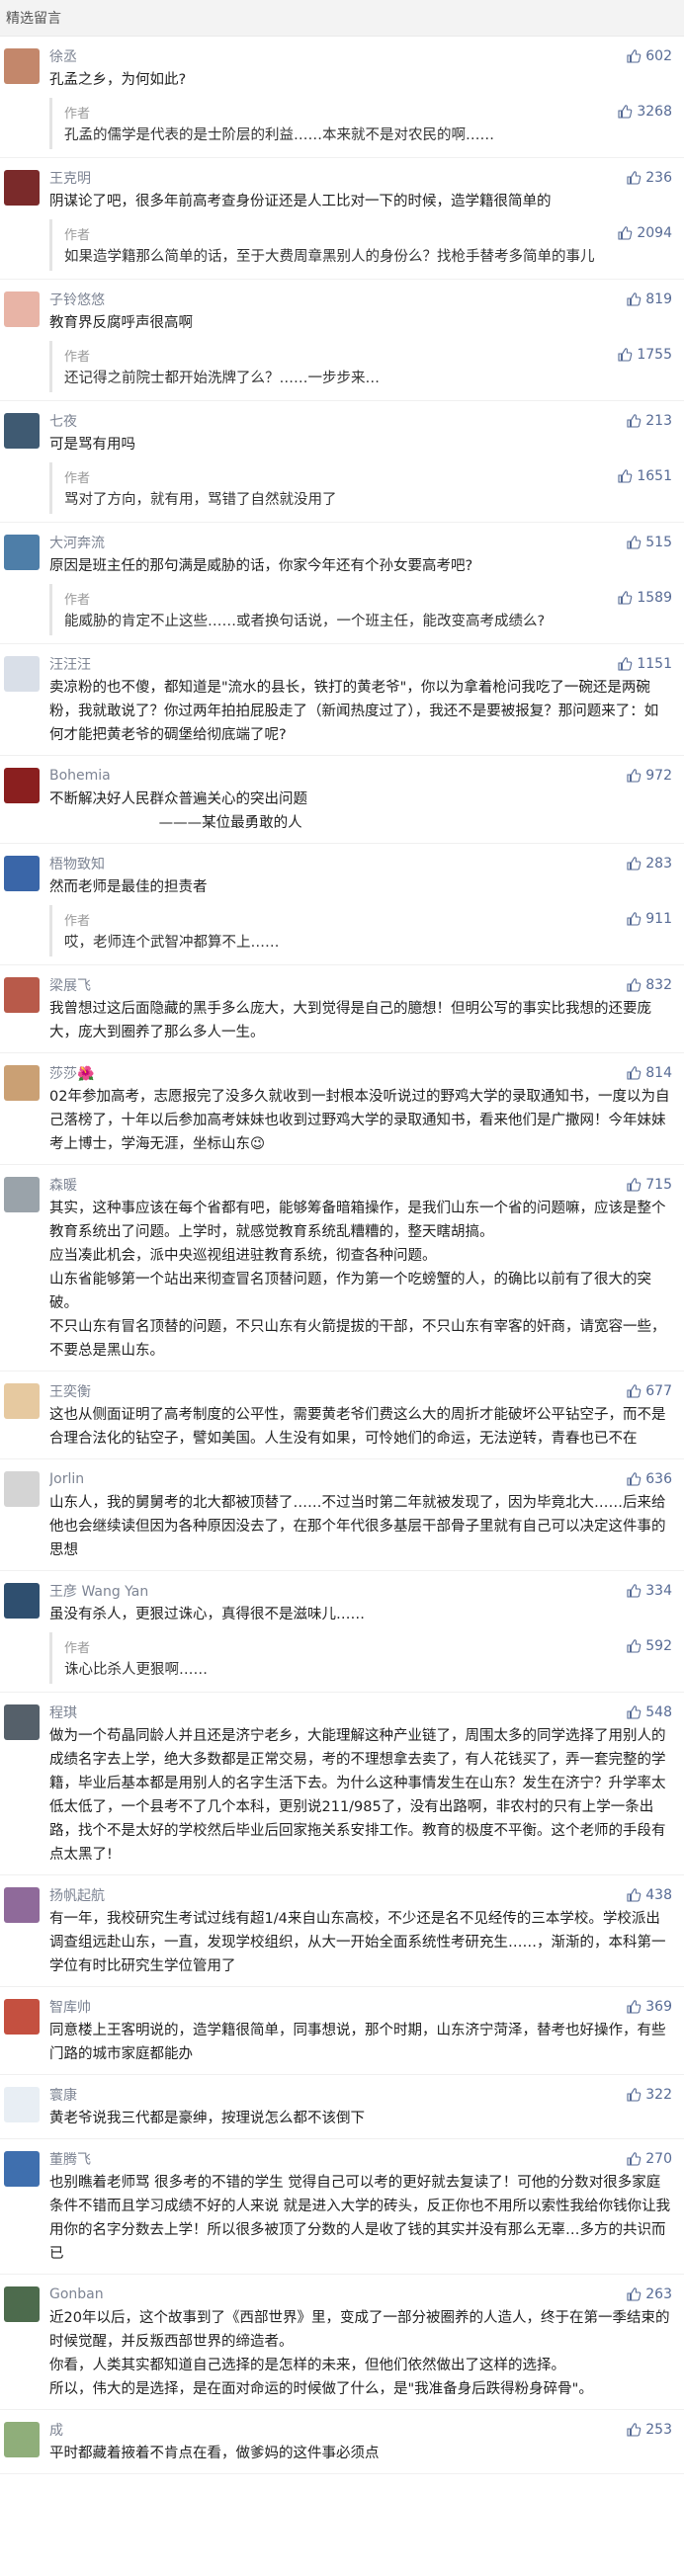 The image size is (684, 2576). I want to click on commenter-name: 王彦 Wang Yan, so click(338, 1591).